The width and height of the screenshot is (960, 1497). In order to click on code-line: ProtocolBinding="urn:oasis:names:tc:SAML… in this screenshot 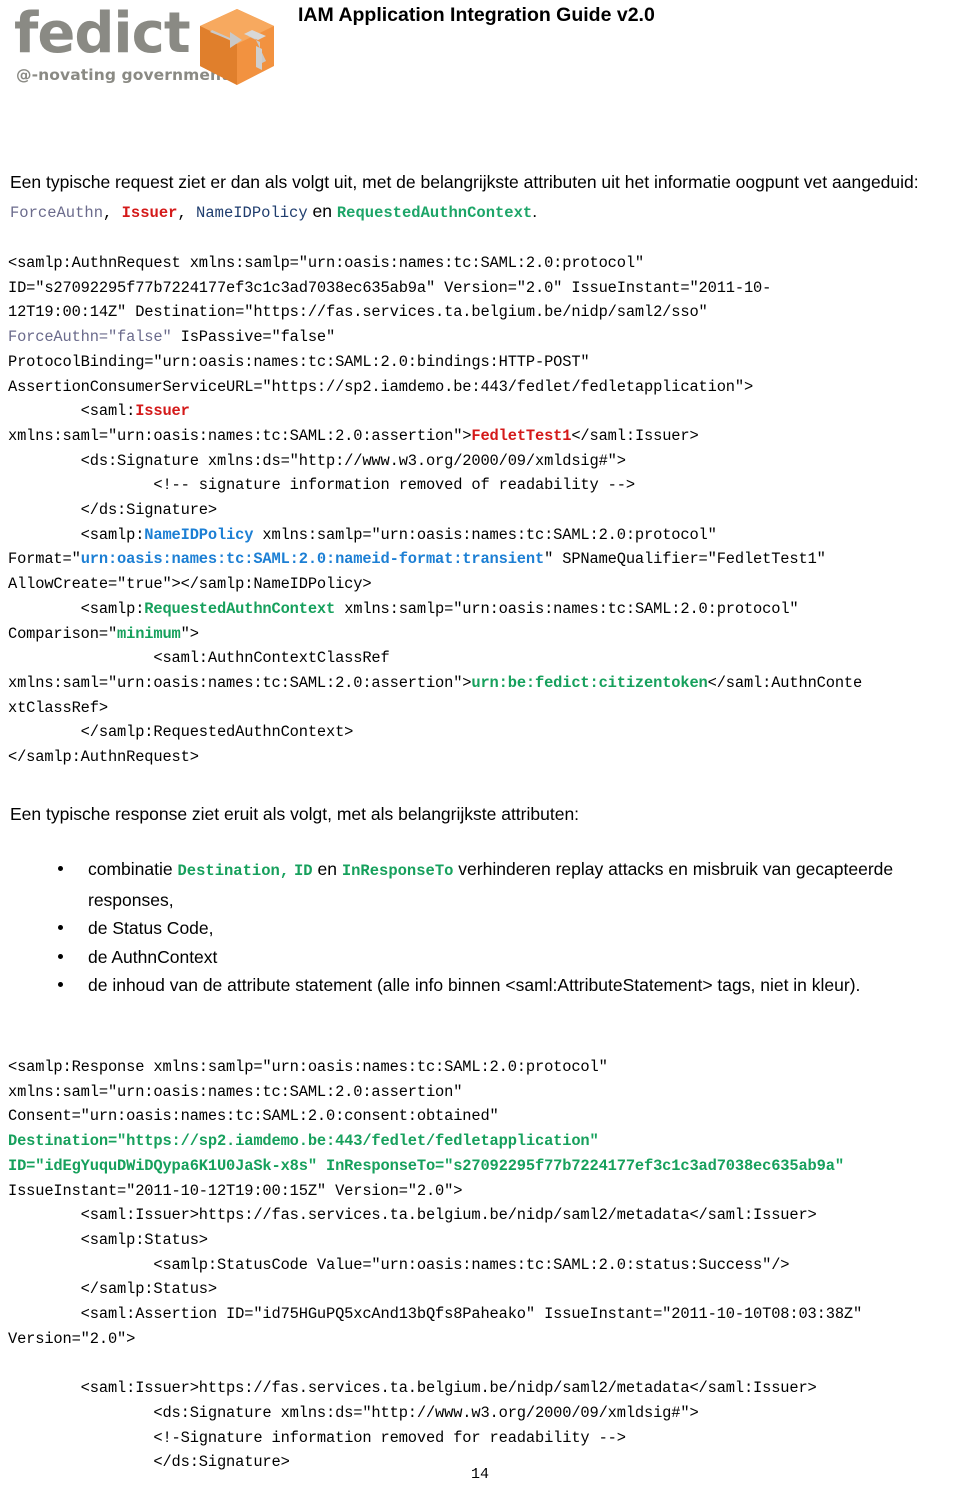, I will do `click(299, 361)`.